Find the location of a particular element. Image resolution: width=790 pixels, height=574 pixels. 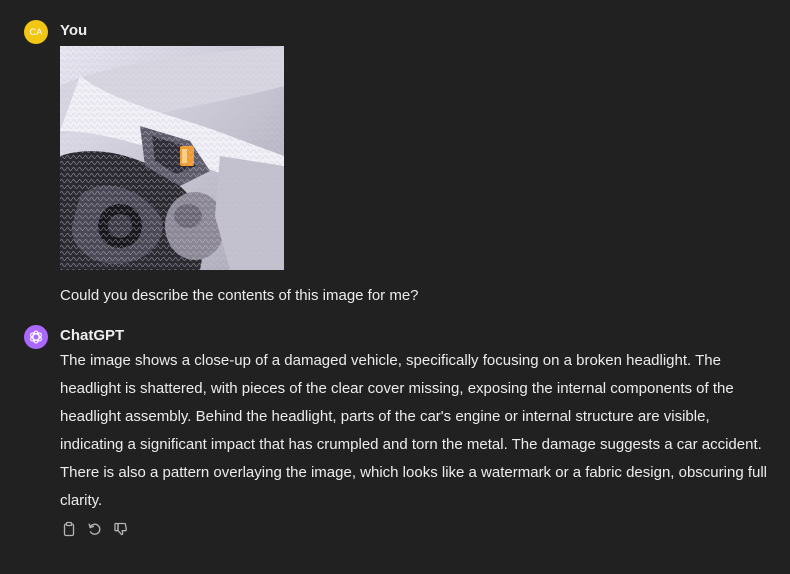

copy-button is located at coordinates (69, 529).